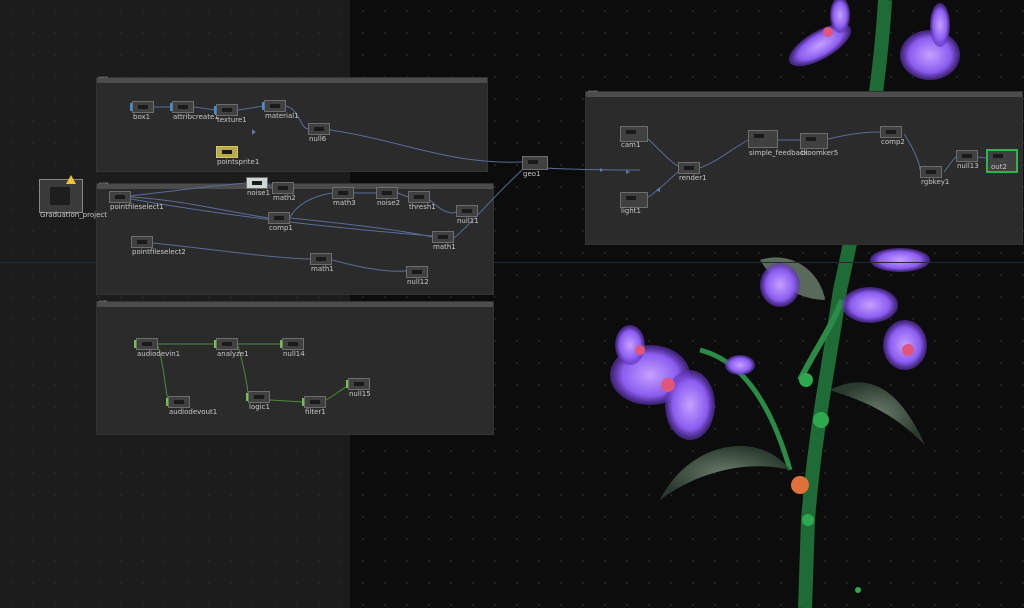 The height and width of the screenshot is (608, 1024). I want to click on node-label: bloomker5, so click(820, 153).